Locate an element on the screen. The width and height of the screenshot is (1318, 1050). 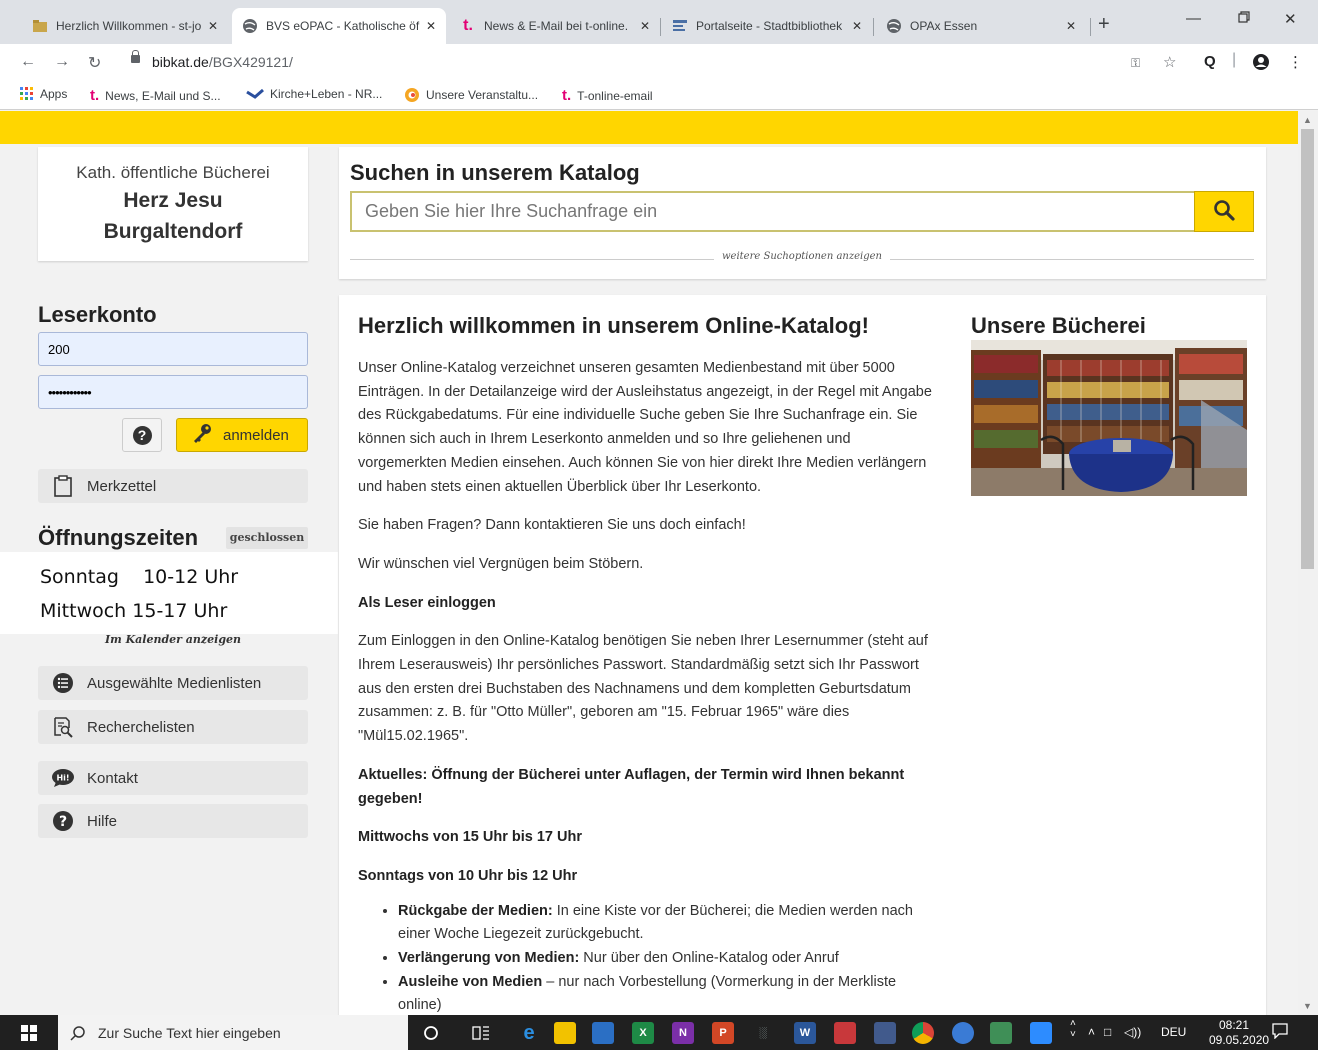
browser-tab-5: OPAx Essen ✕ is located at coordinates (981, 26).